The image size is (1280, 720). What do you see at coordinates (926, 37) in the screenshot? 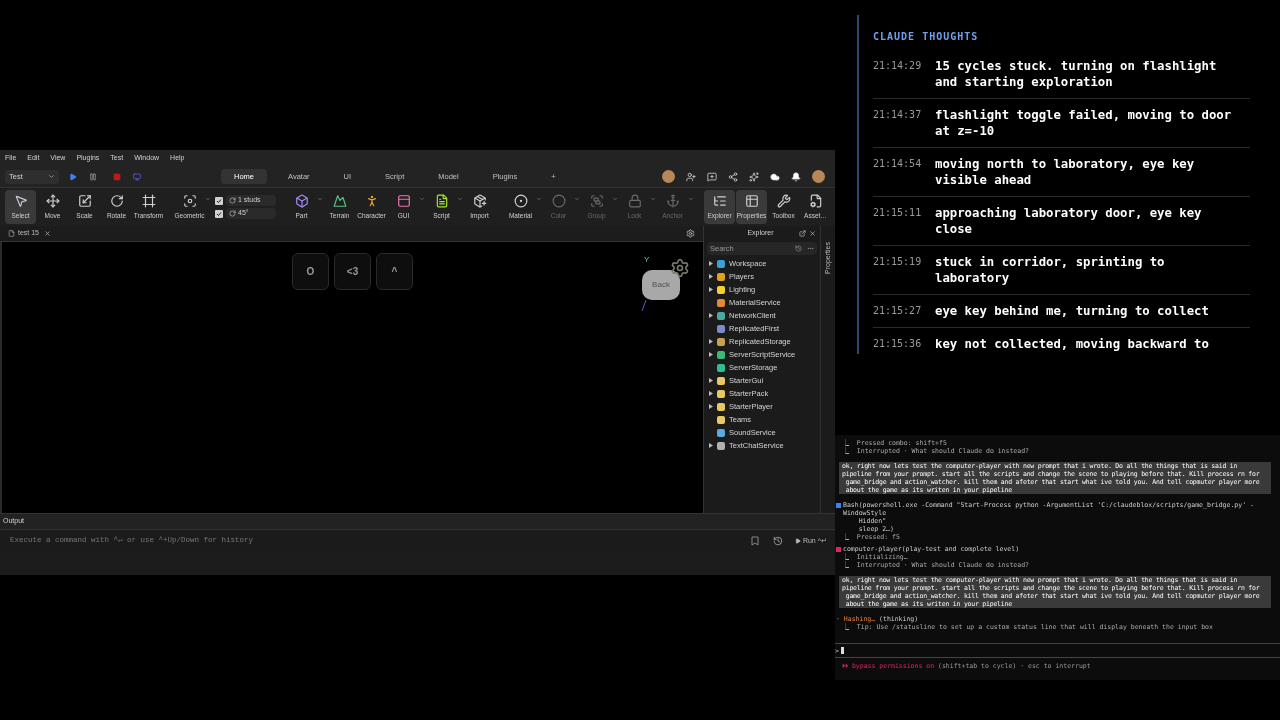
I see `panel-title: CLAUDE THOUGHTS` at bounding box center [926, 37].